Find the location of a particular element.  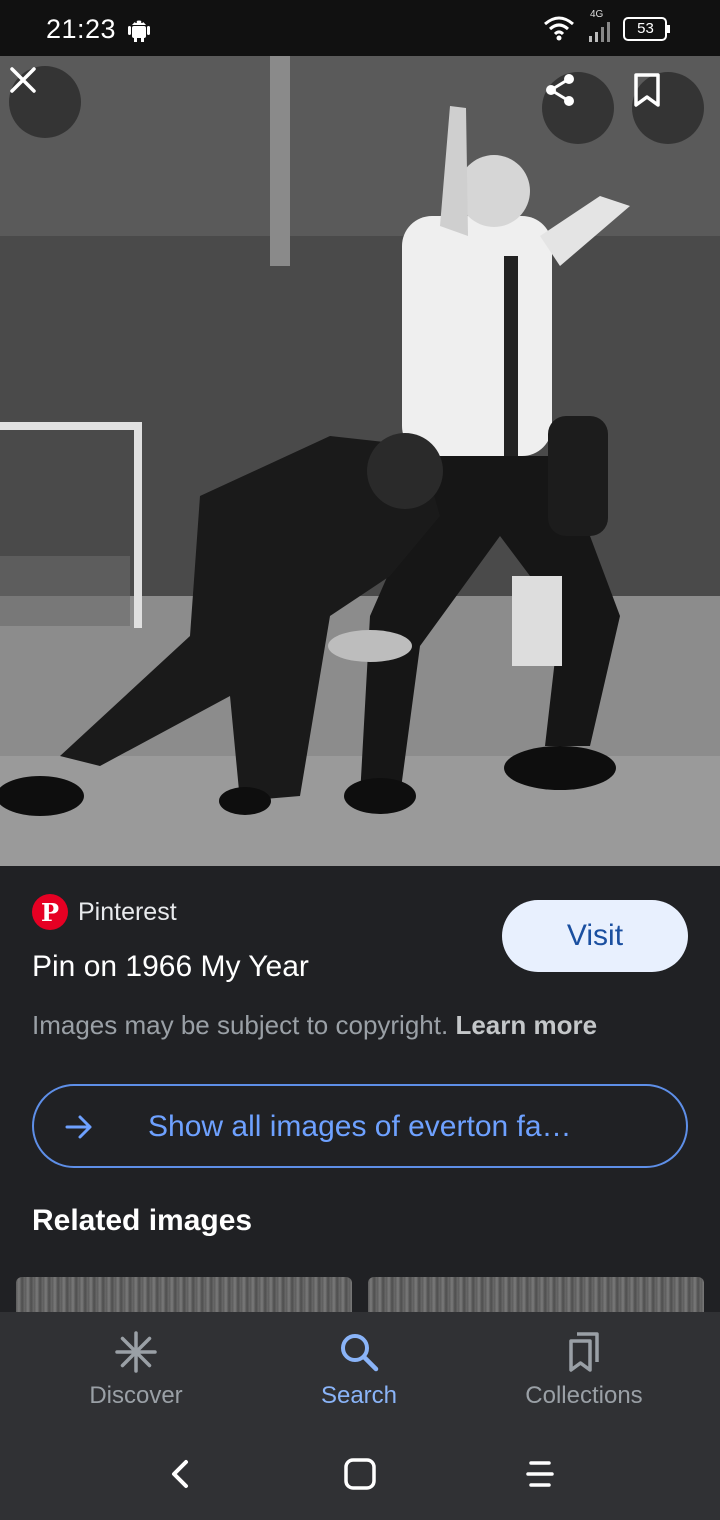

nav-discover-label: Discover is located at coordinates (136, 1395).